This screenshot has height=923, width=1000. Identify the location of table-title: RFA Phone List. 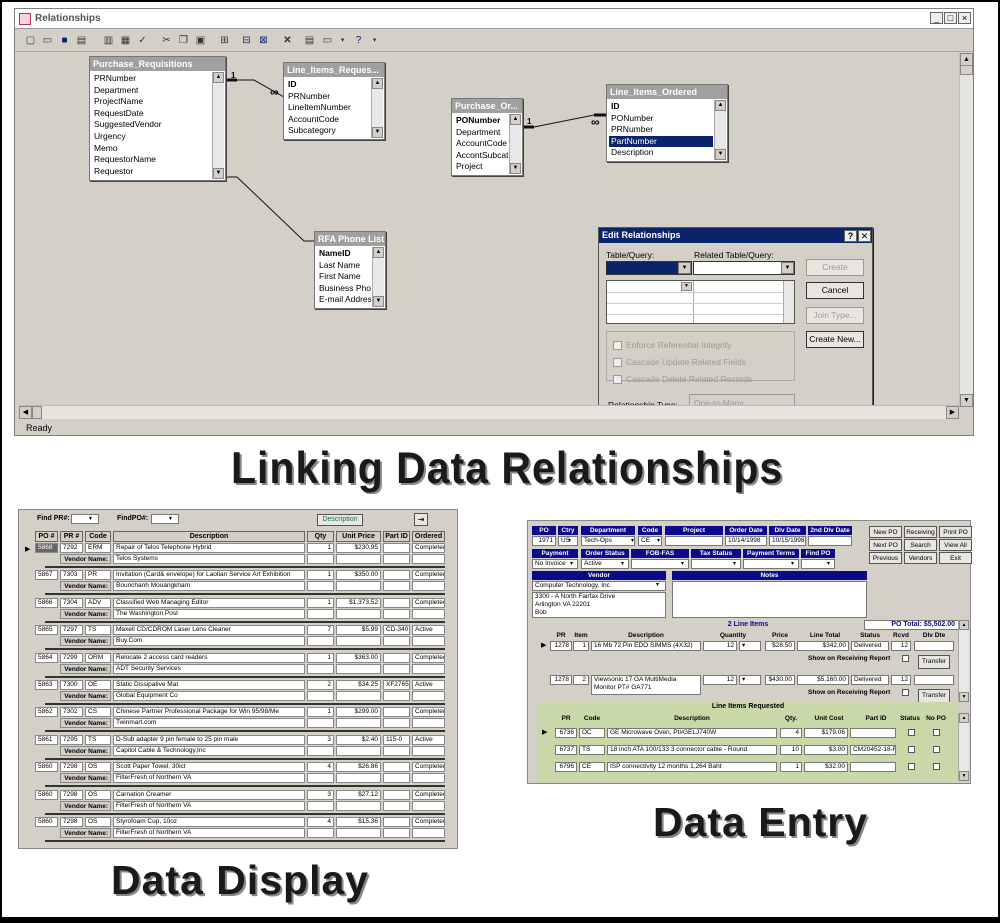
(350, 239).